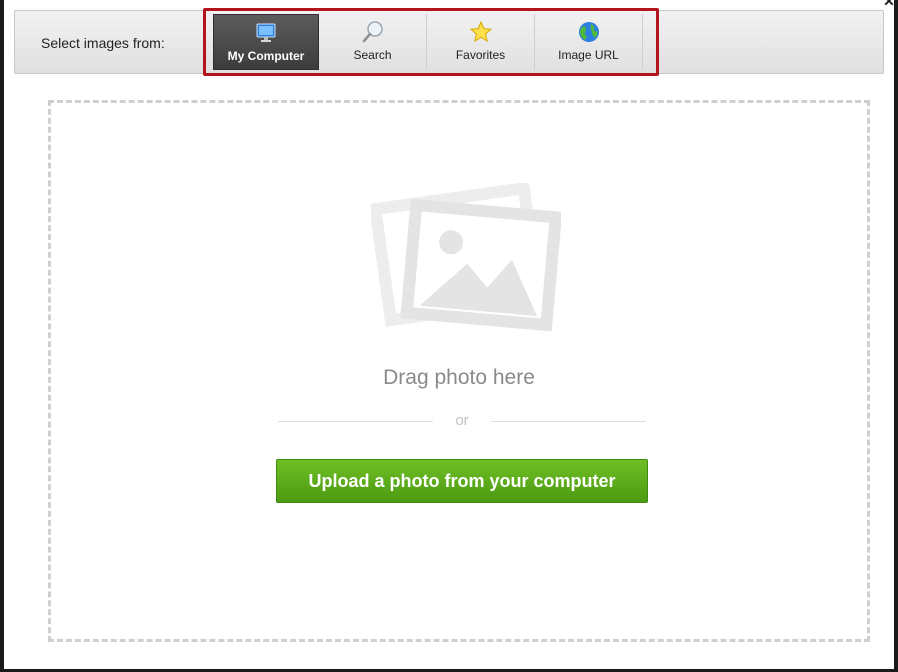 The width and height of the screenshot is (898, 672). Describe the element at coordinates (466, 257) in the screenshot. I see `photo-stack-icon` at that location.